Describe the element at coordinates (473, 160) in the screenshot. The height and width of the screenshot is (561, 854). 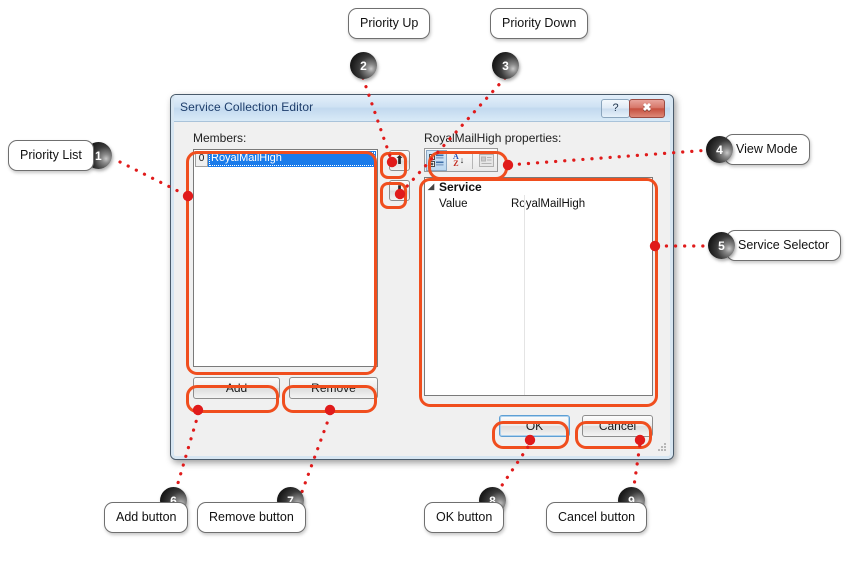
I see `toolbar-separator` at that location.